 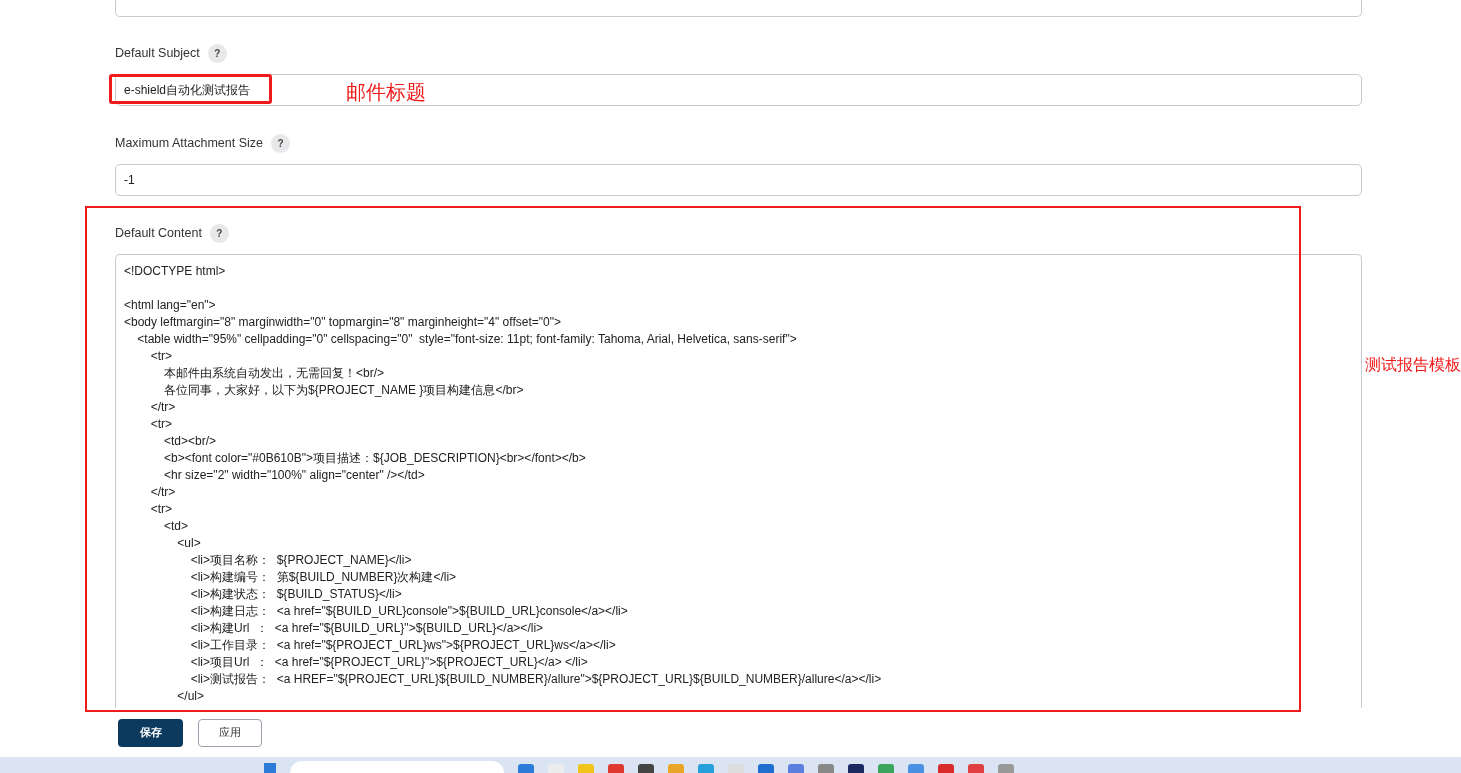 I want to click on windows-icon, so click(x=270, y=768).